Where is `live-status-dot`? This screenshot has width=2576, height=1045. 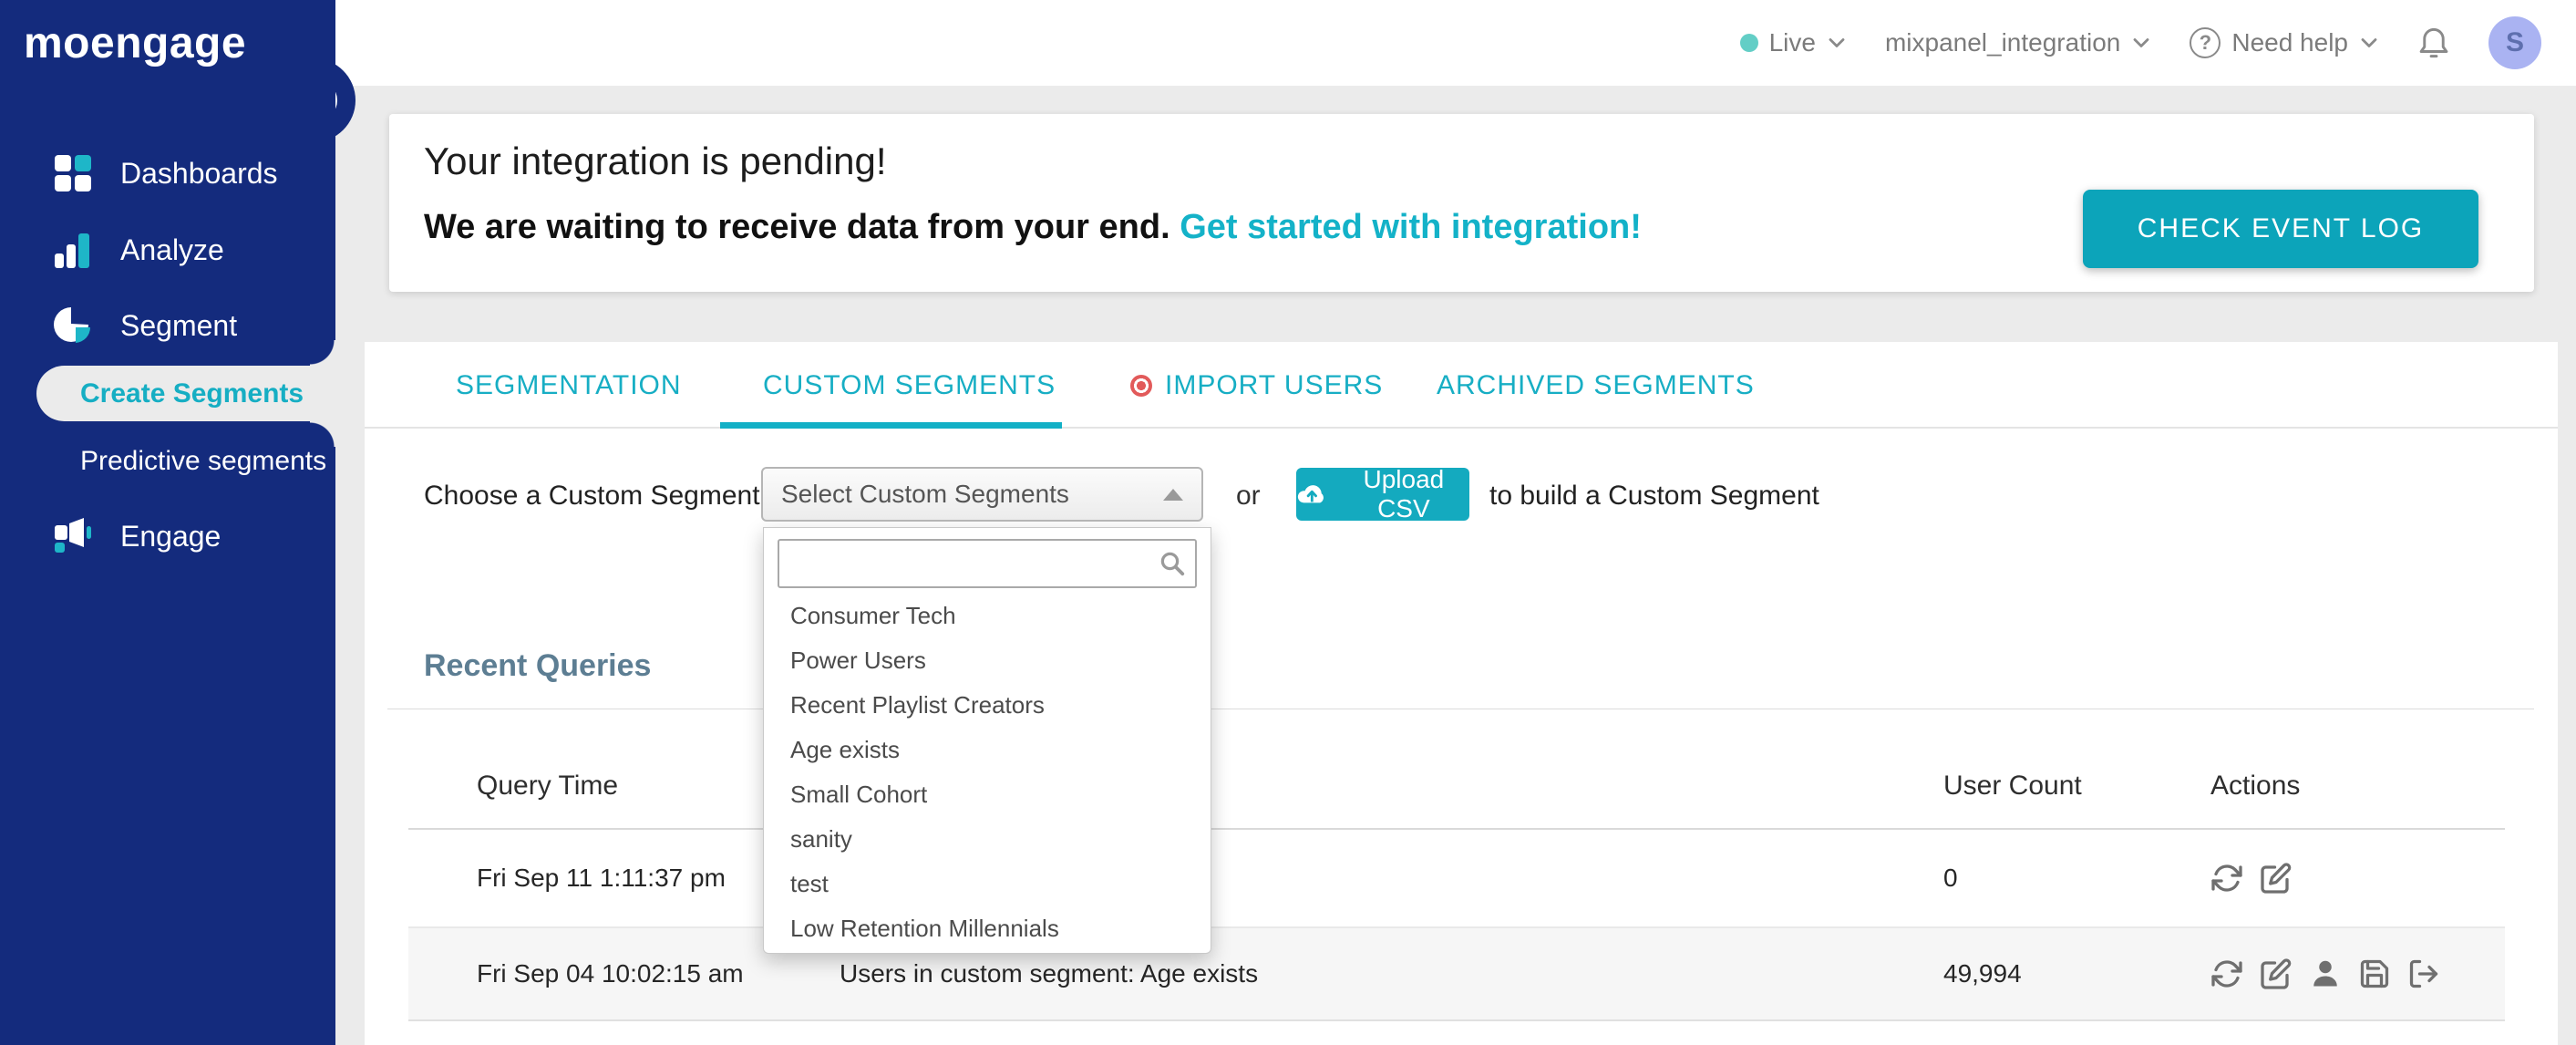
live-status-dot is located at coordinates (1748, 43).